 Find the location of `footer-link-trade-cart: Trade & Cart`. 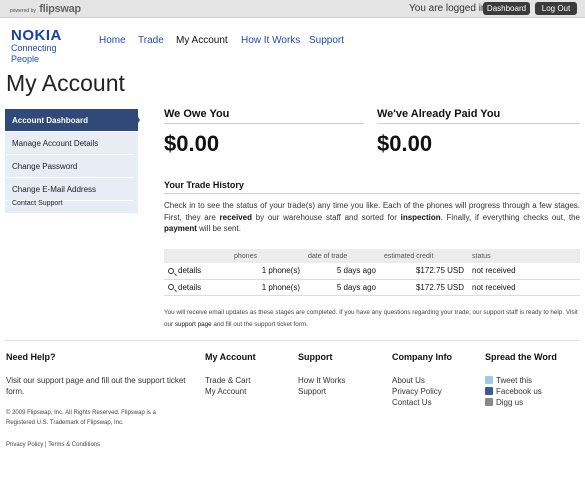

footer-link-trade-cart: Trade & Cart is located at coordinates (228, 380).